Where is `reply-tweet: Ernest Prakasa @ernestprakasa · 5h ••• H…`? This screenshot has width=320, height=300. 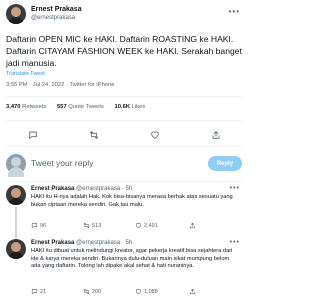
reply-tweet: Ernest Prakasa @ernestprakasa · 5h ••• H… is located at coordinates (124, 212).